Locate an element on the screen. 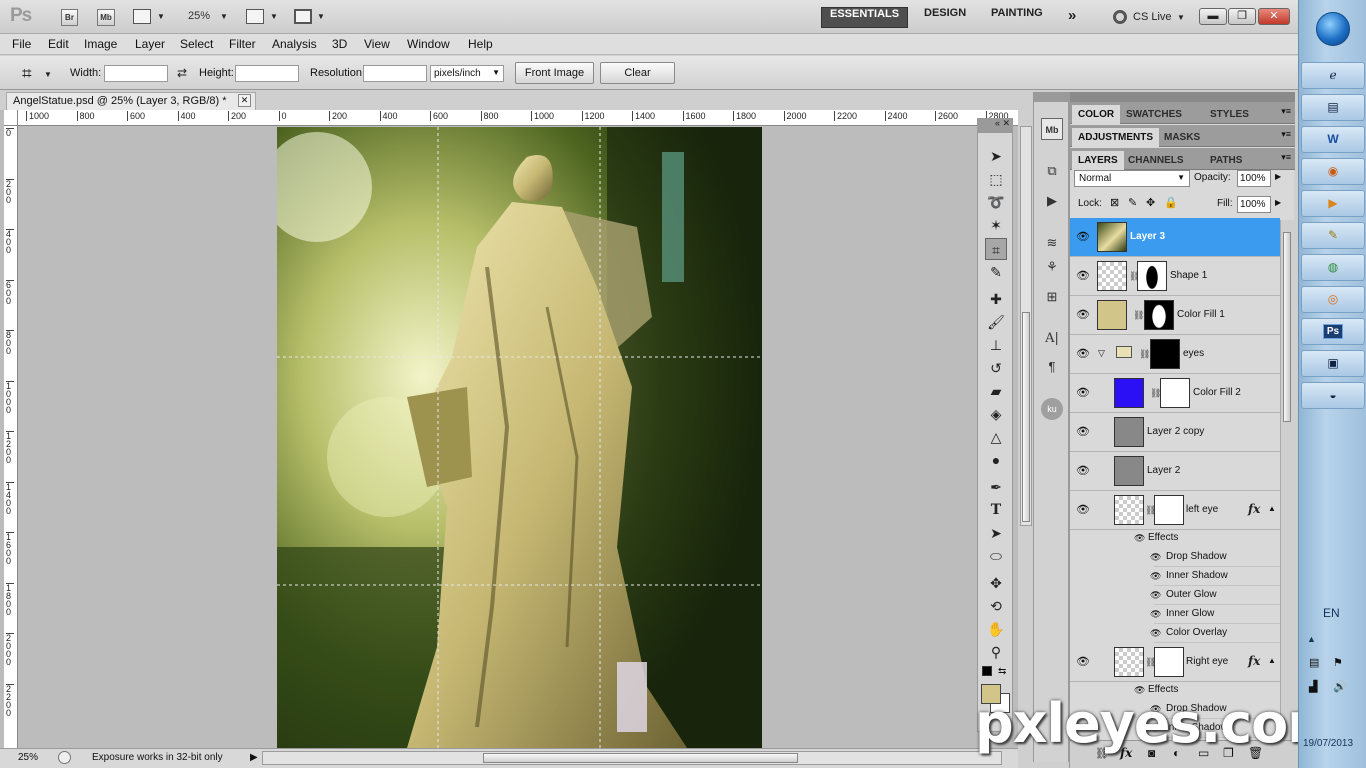  clone-stamp-tool-icon: ⊥ is located at coordinates (996, 345).